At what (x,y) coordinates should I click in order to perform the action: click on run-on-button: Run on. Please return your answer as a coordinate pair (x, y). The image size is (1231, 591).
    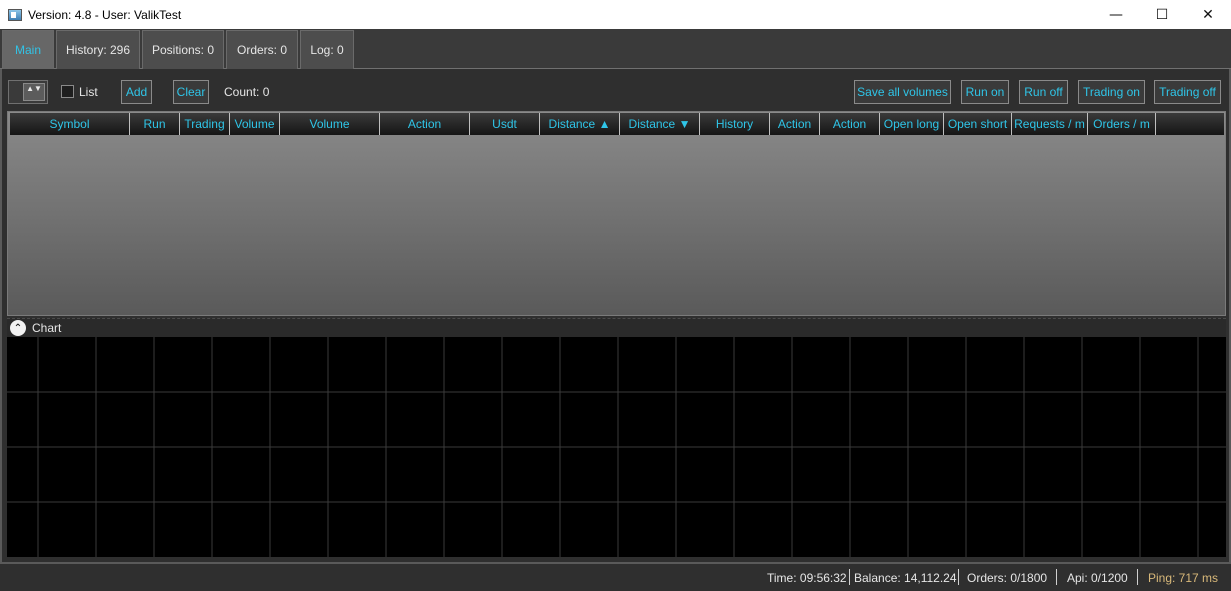
    Looking at the image, I should click on (985, 92).